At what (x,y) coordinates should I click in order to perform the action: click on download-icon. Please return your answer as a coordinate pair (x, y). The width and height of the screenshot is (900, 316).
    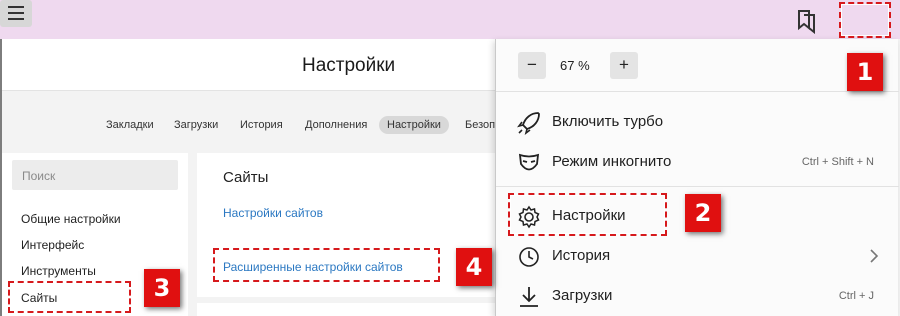
    Looking at the image, I should click on (529, 297).